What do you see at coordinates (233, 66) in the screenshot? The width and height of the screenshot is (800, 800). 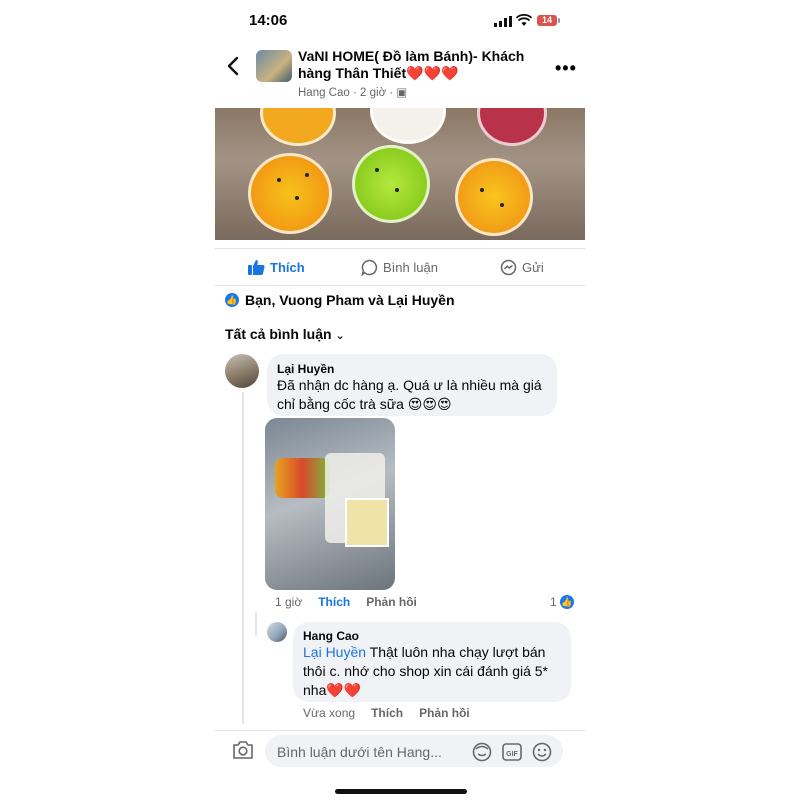 I see `back-arrow-icon` at bounding box center [233, 66].